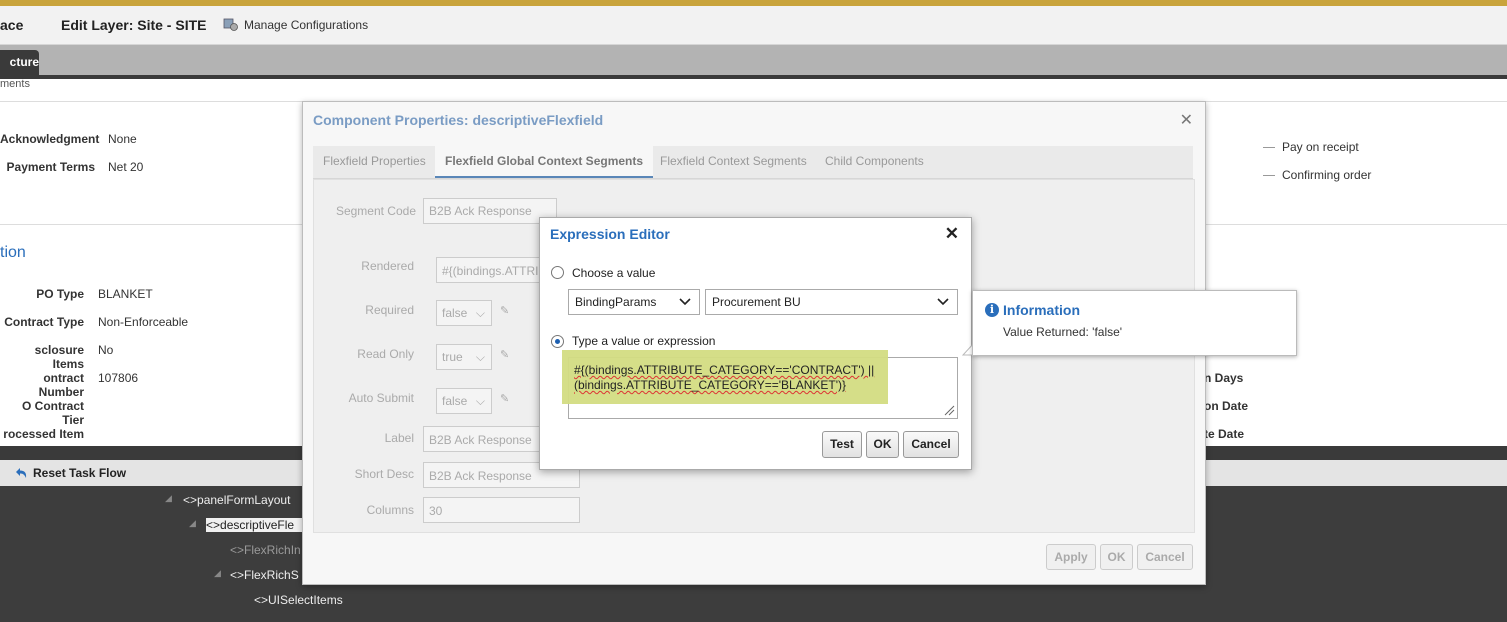  I want to click on tab-flexfield-properties: Flexfield Properties, so click(374, 161).